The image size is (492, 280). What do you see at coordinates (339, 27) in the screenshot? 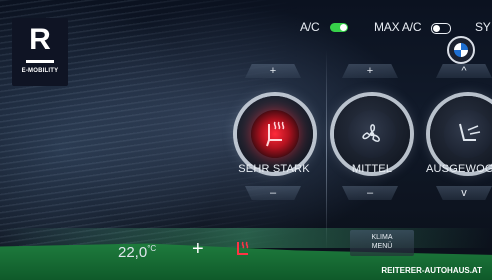
I see `ac-toggle` at bounding box center [339, 27].